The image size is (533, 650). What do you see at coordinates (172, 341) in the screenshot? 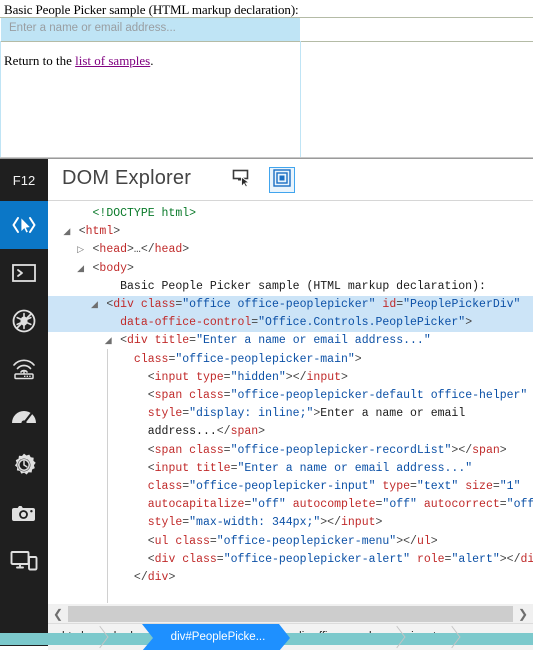
I see `dom-token-attr: title` at bounding box center [172, 341].